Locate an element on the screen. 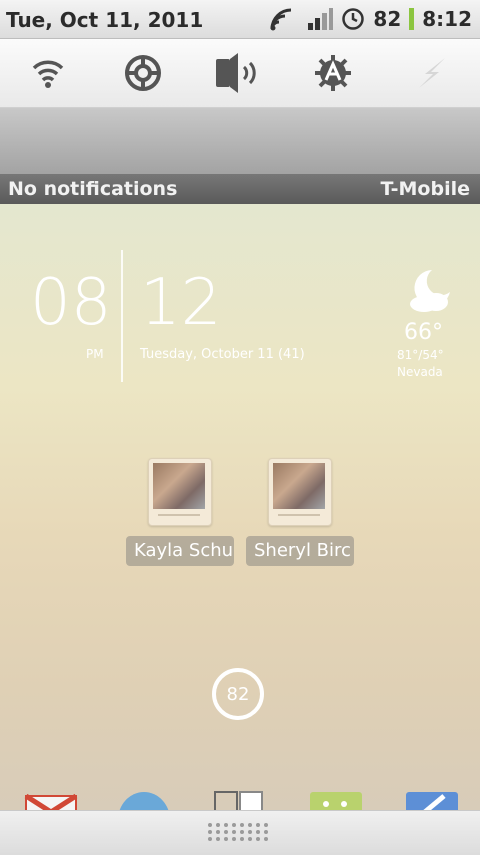  brightness-auto-icon is located at coordinates (333, 73).